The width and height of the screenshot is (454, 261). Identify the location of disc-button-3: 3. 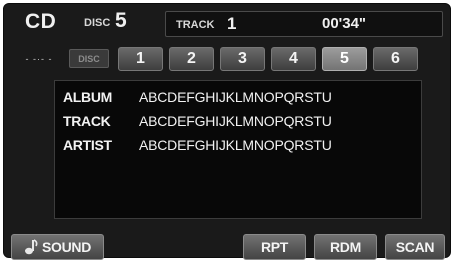
(242, 59).